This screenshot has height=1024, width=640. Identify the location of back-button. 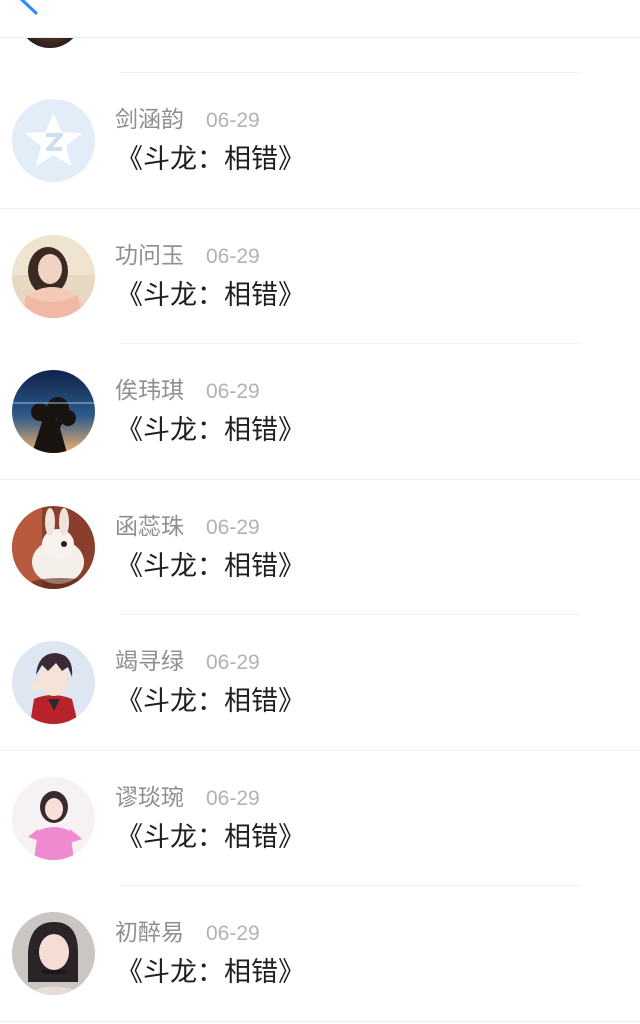
(23, 8).